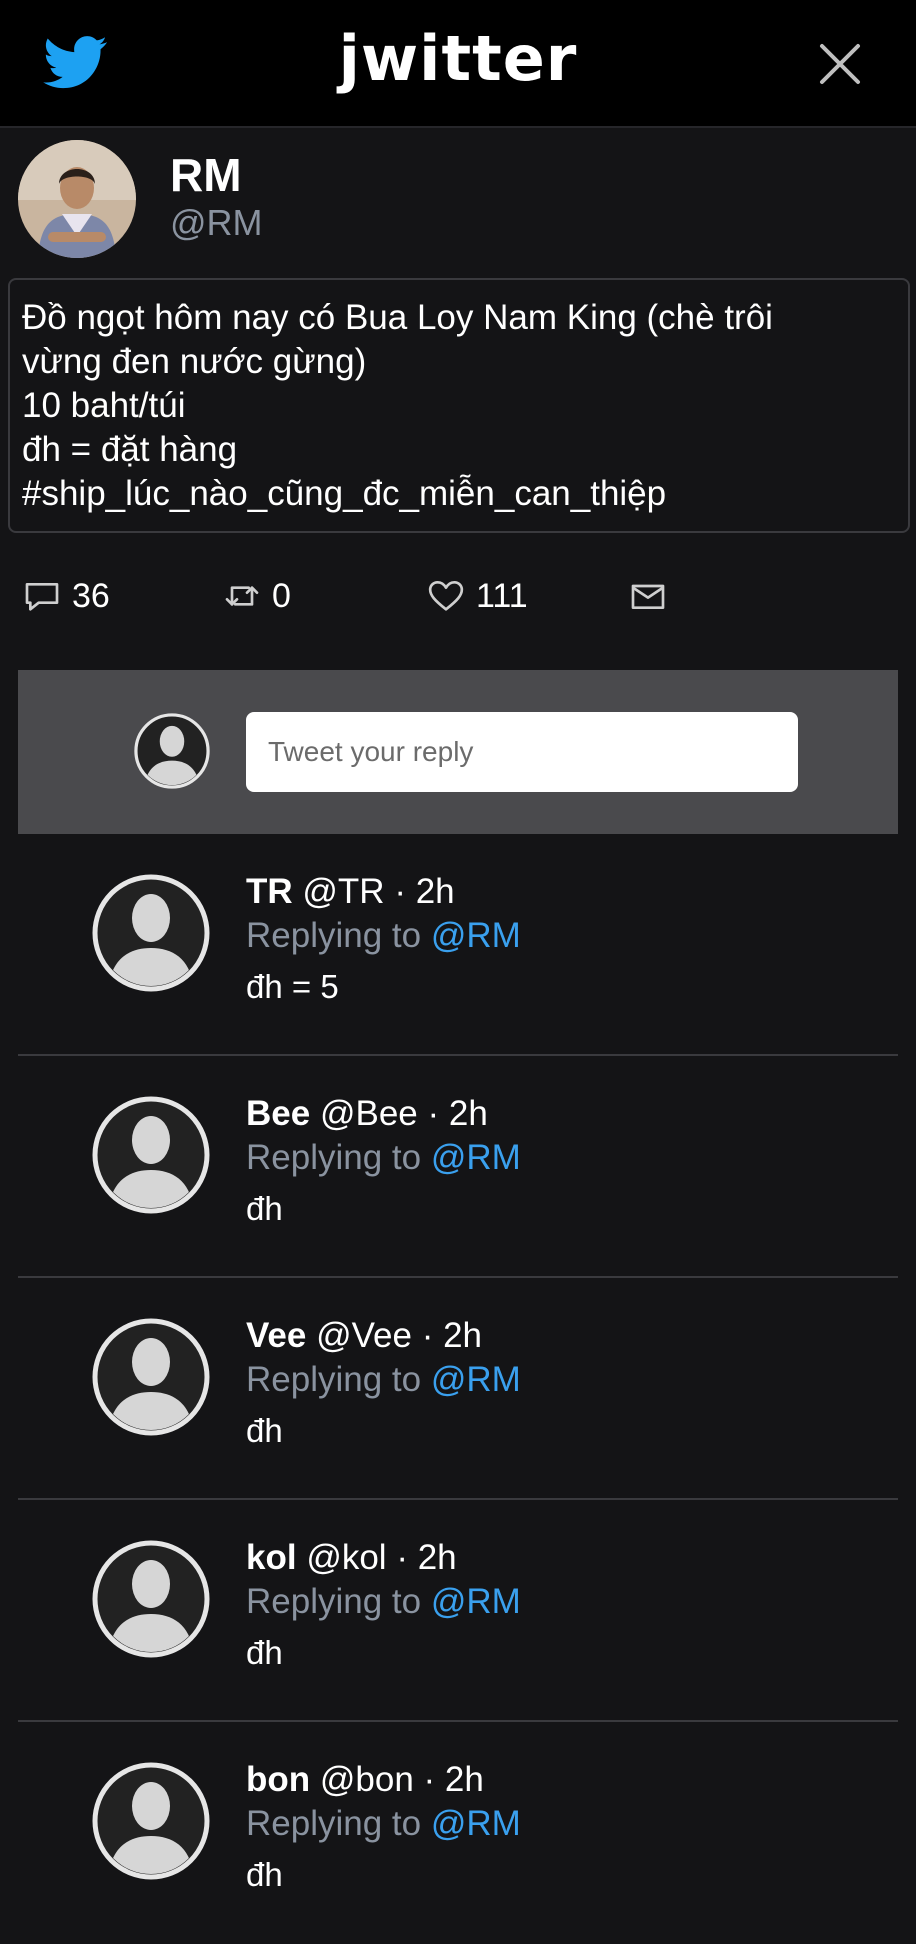 The height and width of the screenshot is (1944, 916). What do you see at coordinates (840, 64) in the screenshot?
I see `close-icon` at bounding box center [840, 64].